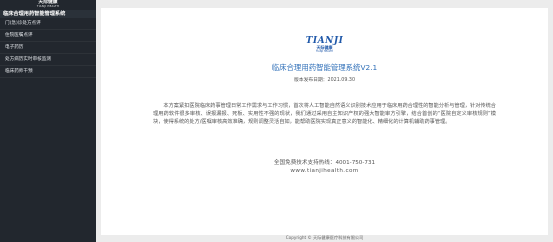 Image resolution: width=553 pixels, height=242 pixels. What do you see at coordinates (324, 45) in the screenshot?
I see `company-logo: TIANJI 天际健康 TIANJI HEALTH` at bounding box center [324, 45].